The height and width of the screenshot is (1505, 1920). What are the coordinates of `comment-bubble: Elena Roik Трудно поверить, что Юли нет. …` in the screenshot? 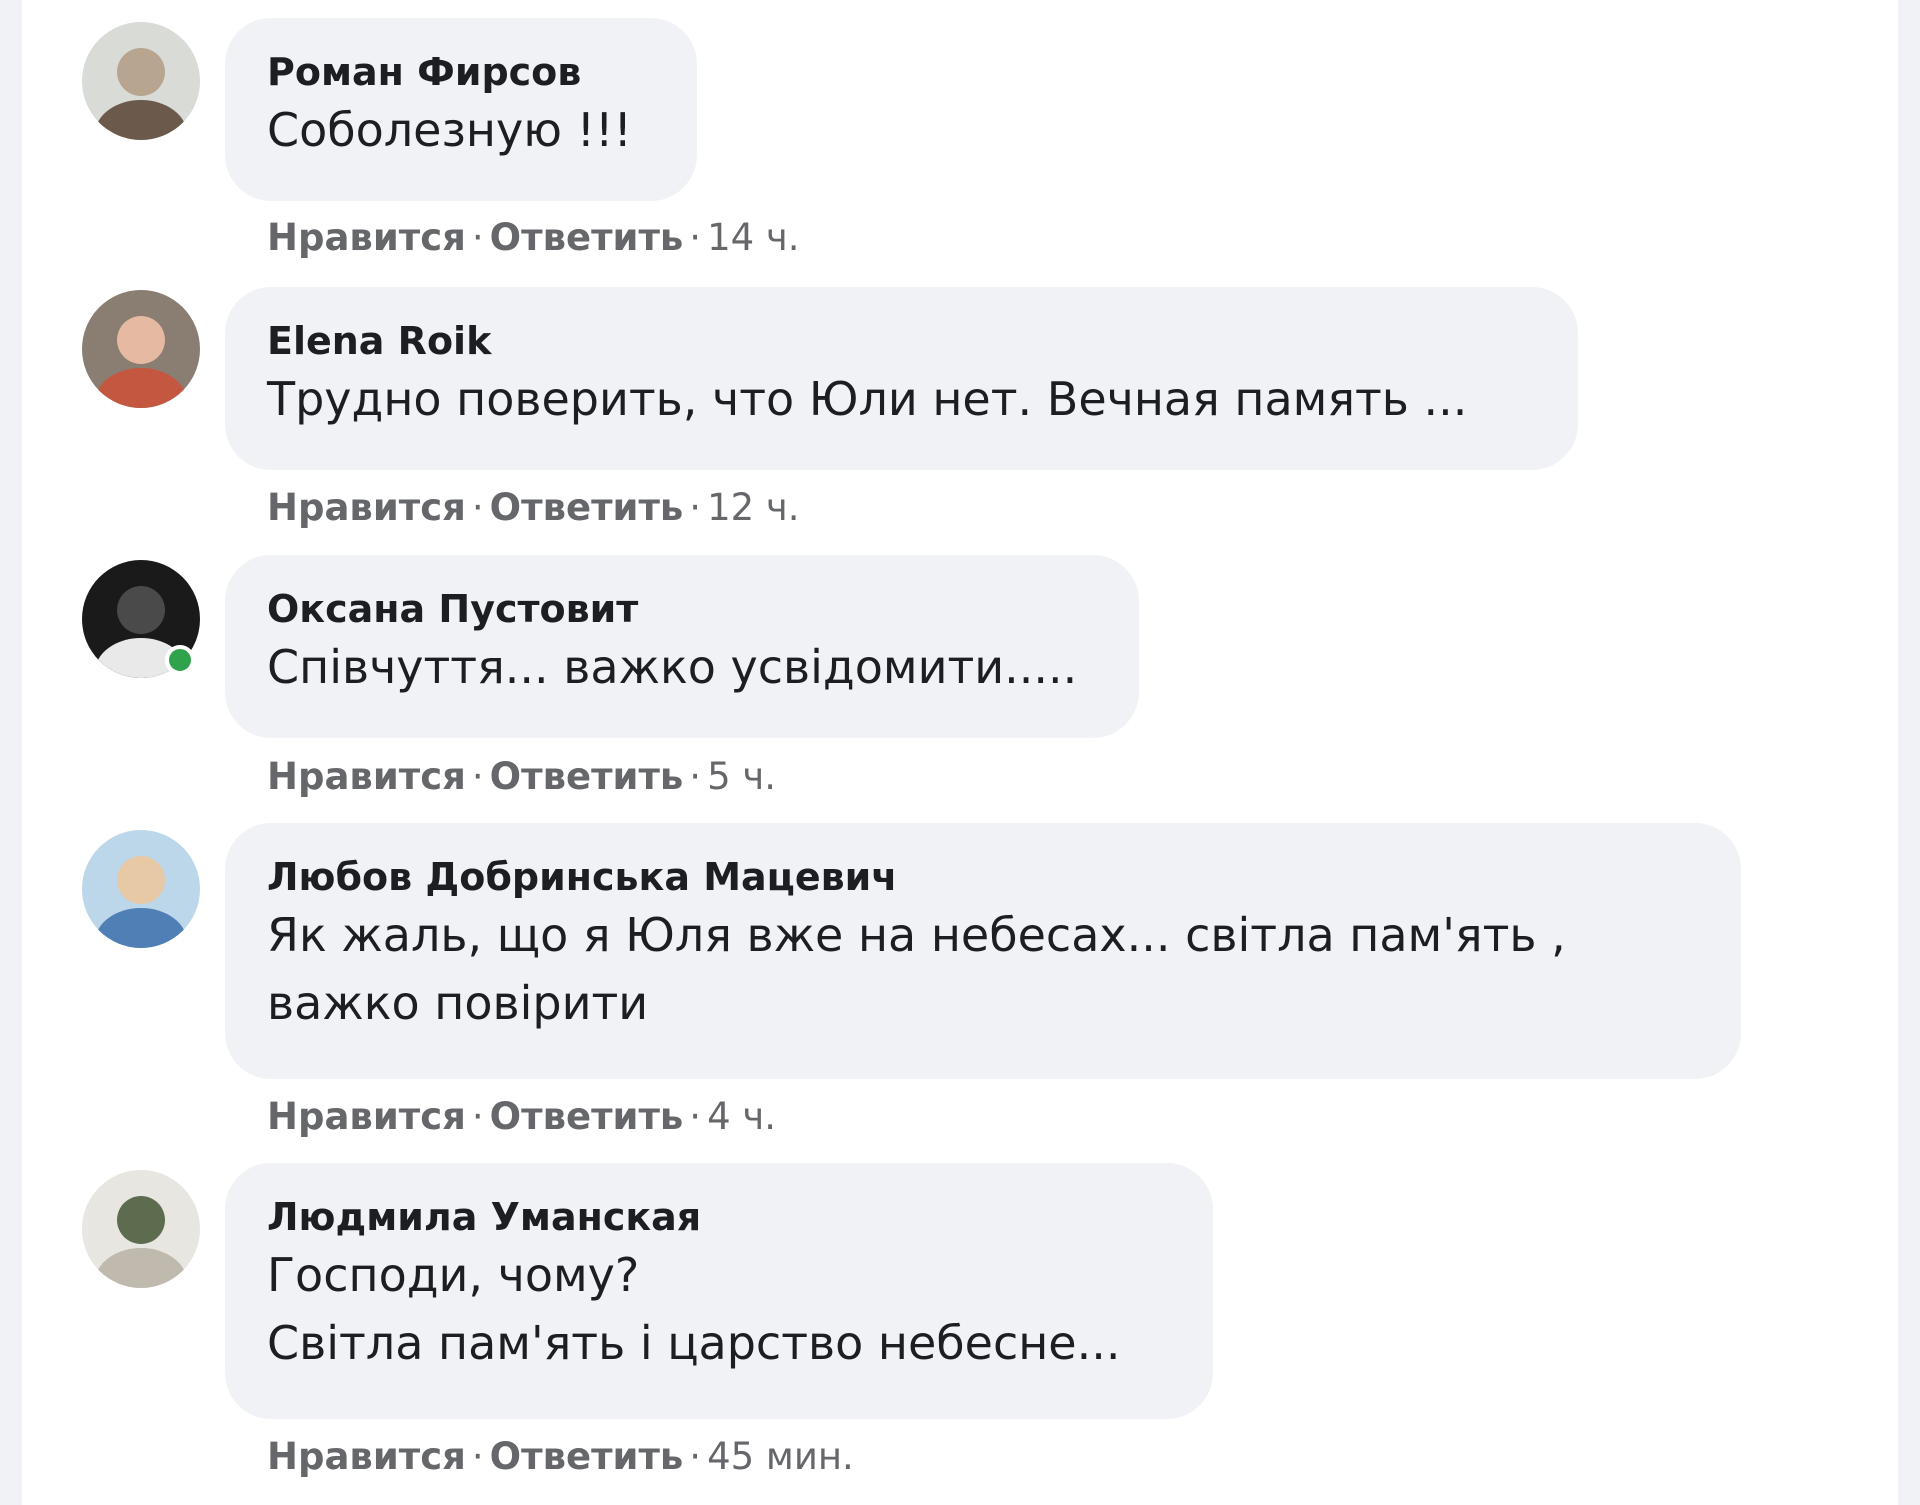 It's located at (901, 378).